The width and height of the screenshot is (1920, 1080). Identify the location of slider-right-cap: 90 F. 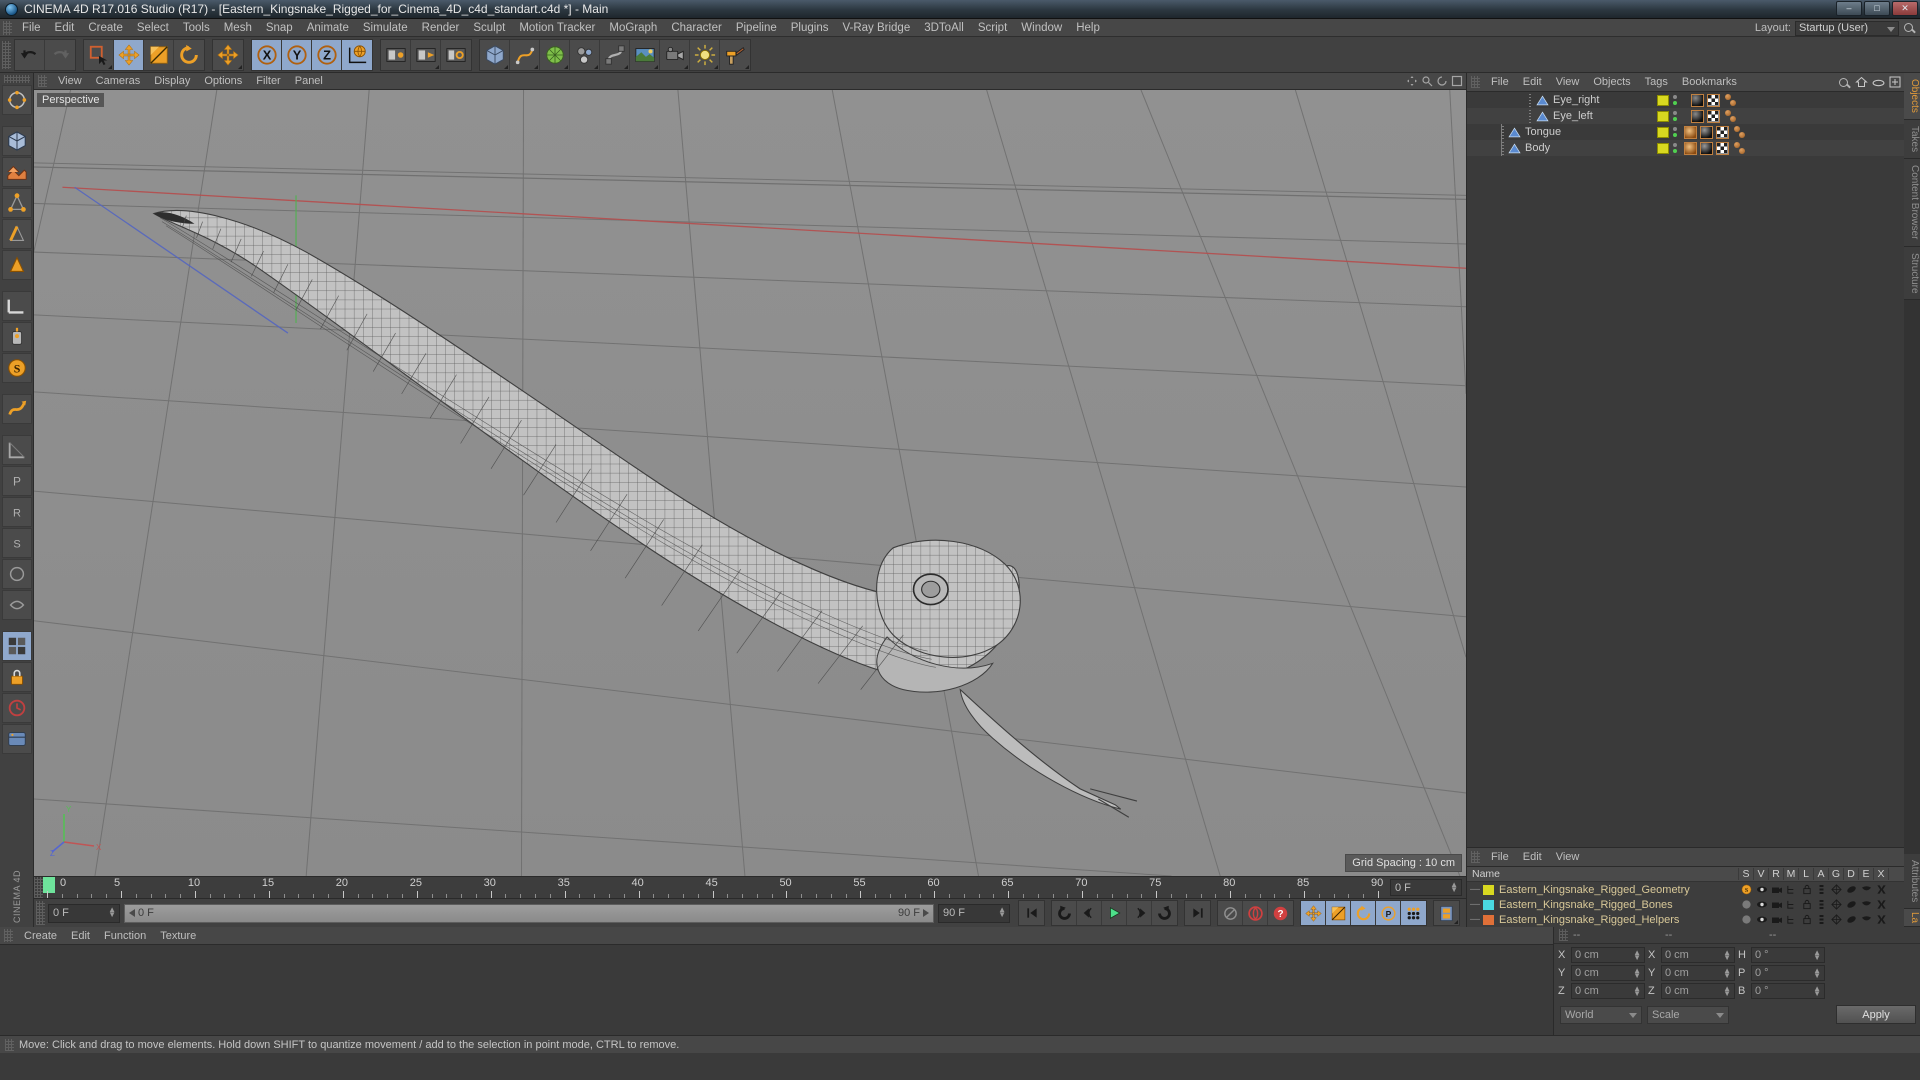
(913, 913).